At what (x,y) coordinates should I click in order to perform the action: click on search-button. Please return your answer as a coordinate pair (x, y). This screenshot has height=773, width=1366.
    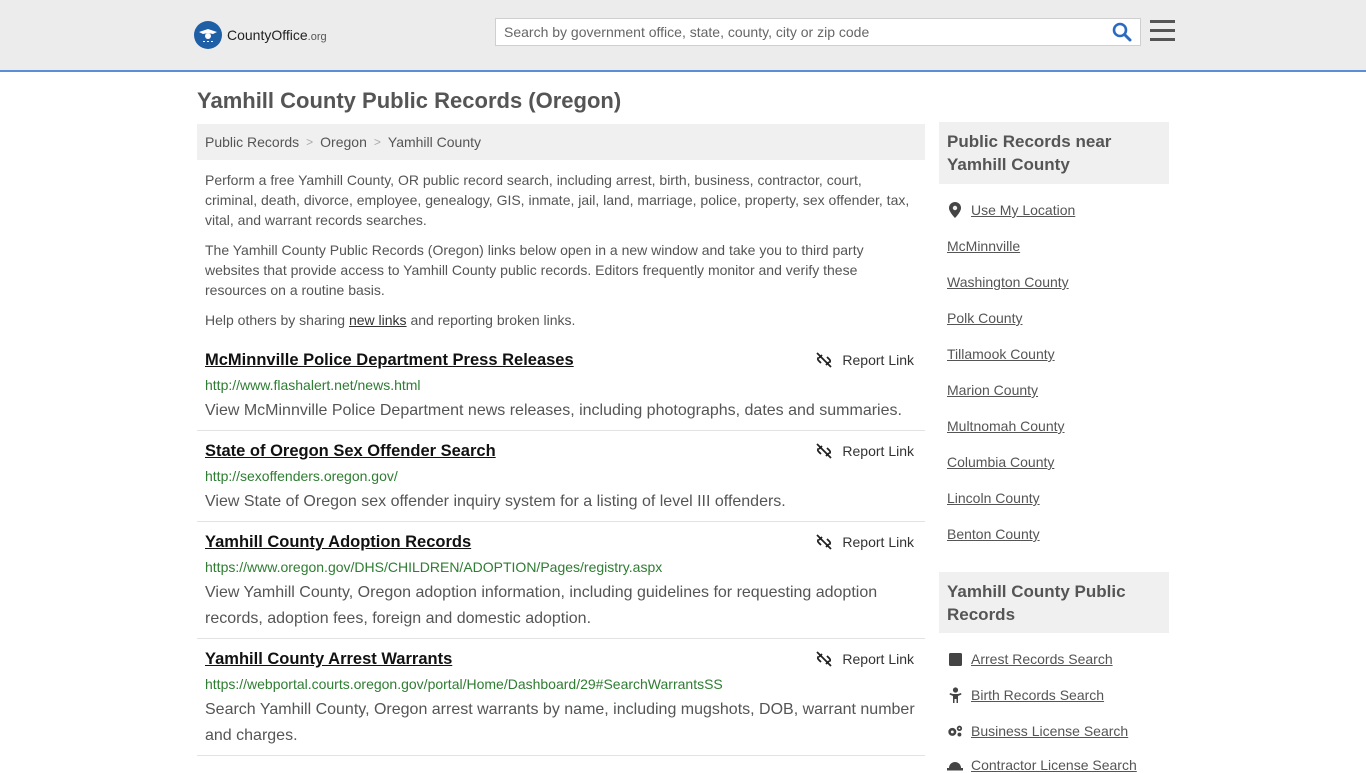
    Looking at the image, I should click on (1123, 33).